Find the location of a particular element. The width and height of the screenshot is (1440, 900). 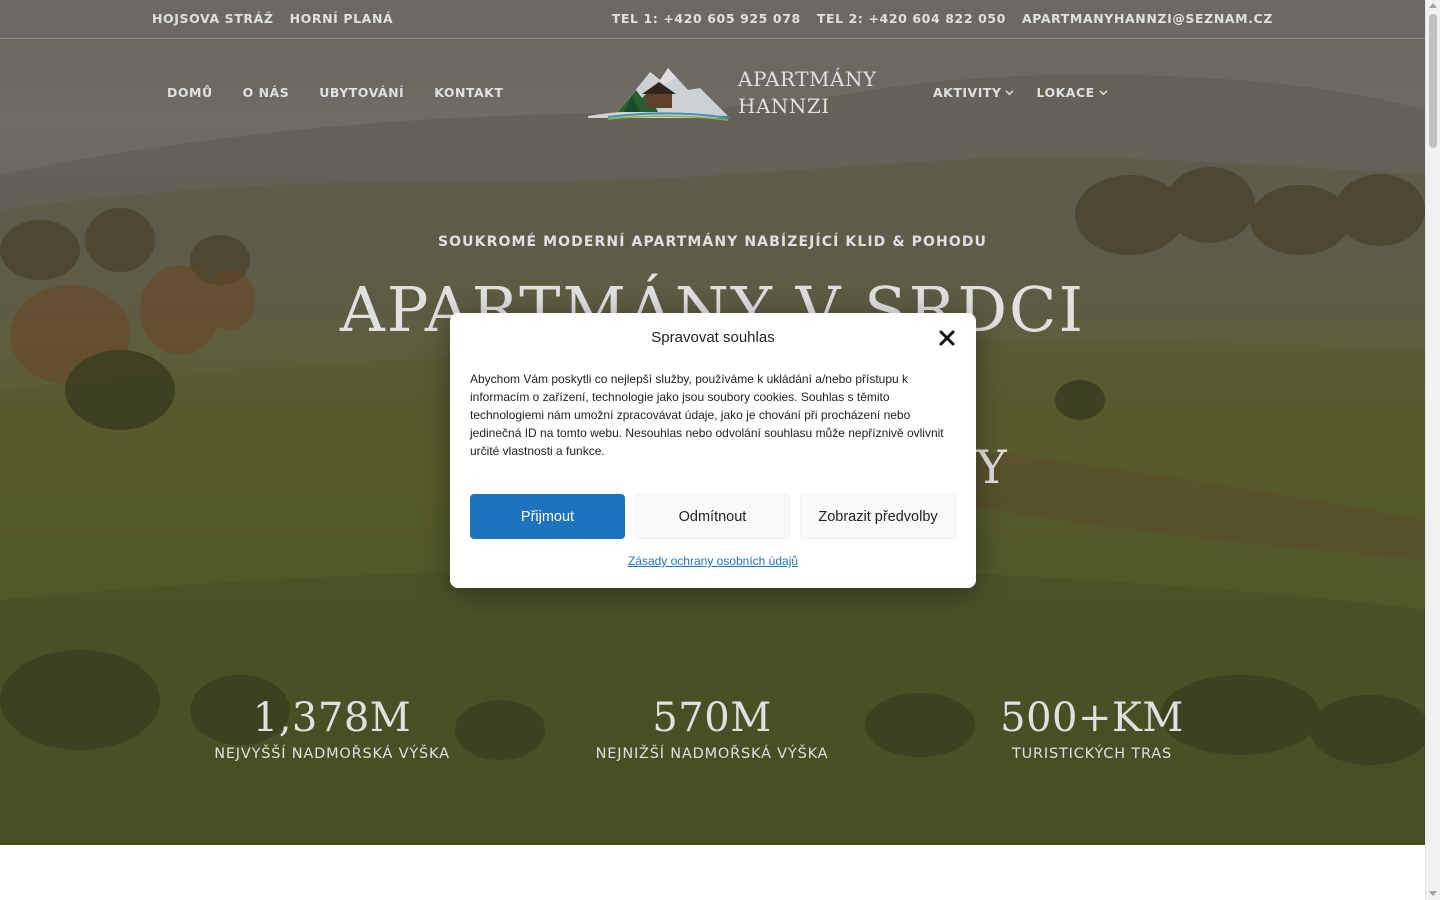

scroll-up-arrow-icon is located at coordinates (1433, 5).